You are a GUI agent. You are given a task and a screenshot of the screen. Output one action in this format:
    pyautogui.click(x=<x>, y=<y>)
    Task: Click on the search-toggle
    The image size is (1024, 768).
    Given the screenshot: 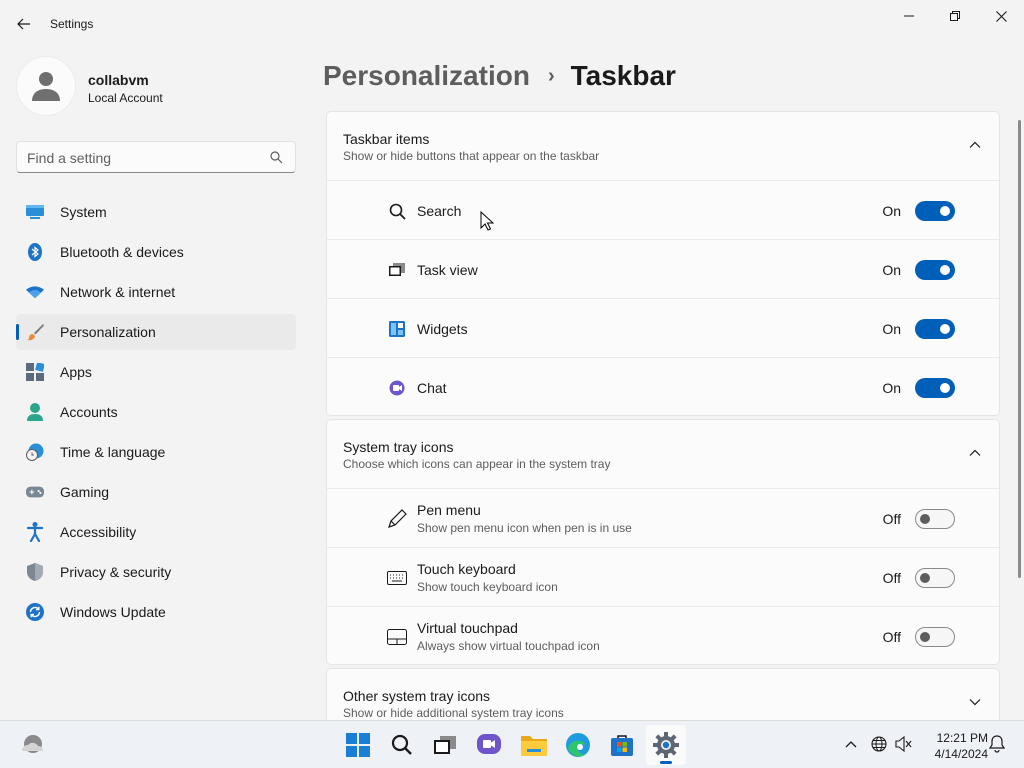 What is the action you would take?
    pyautogui.click(x=935, y=211)
    